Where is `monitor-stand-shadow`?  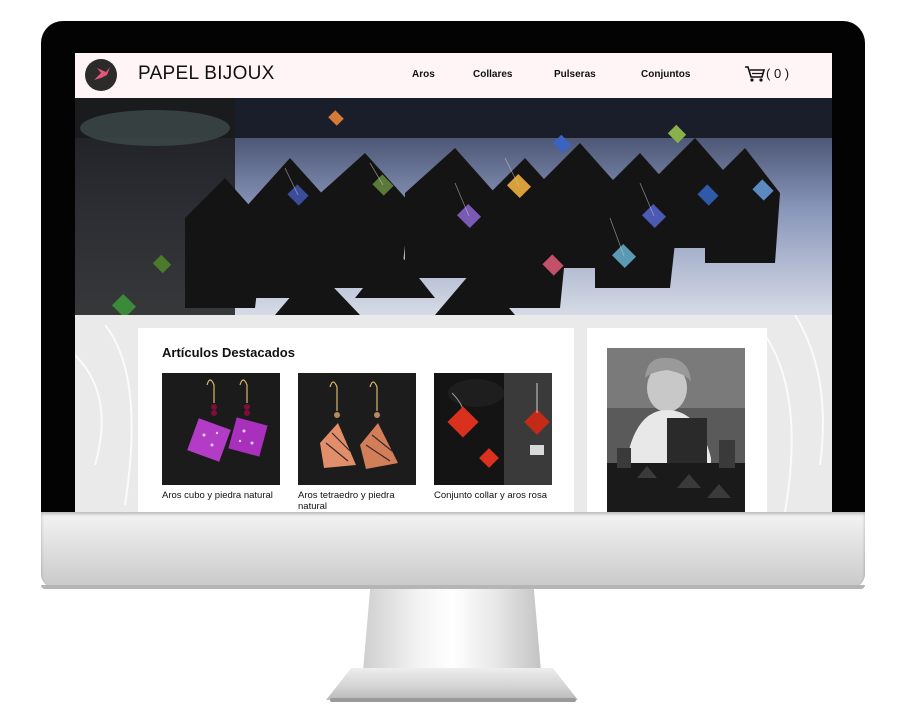 monitor-stand-shadow is located at coordinates (453, 700).